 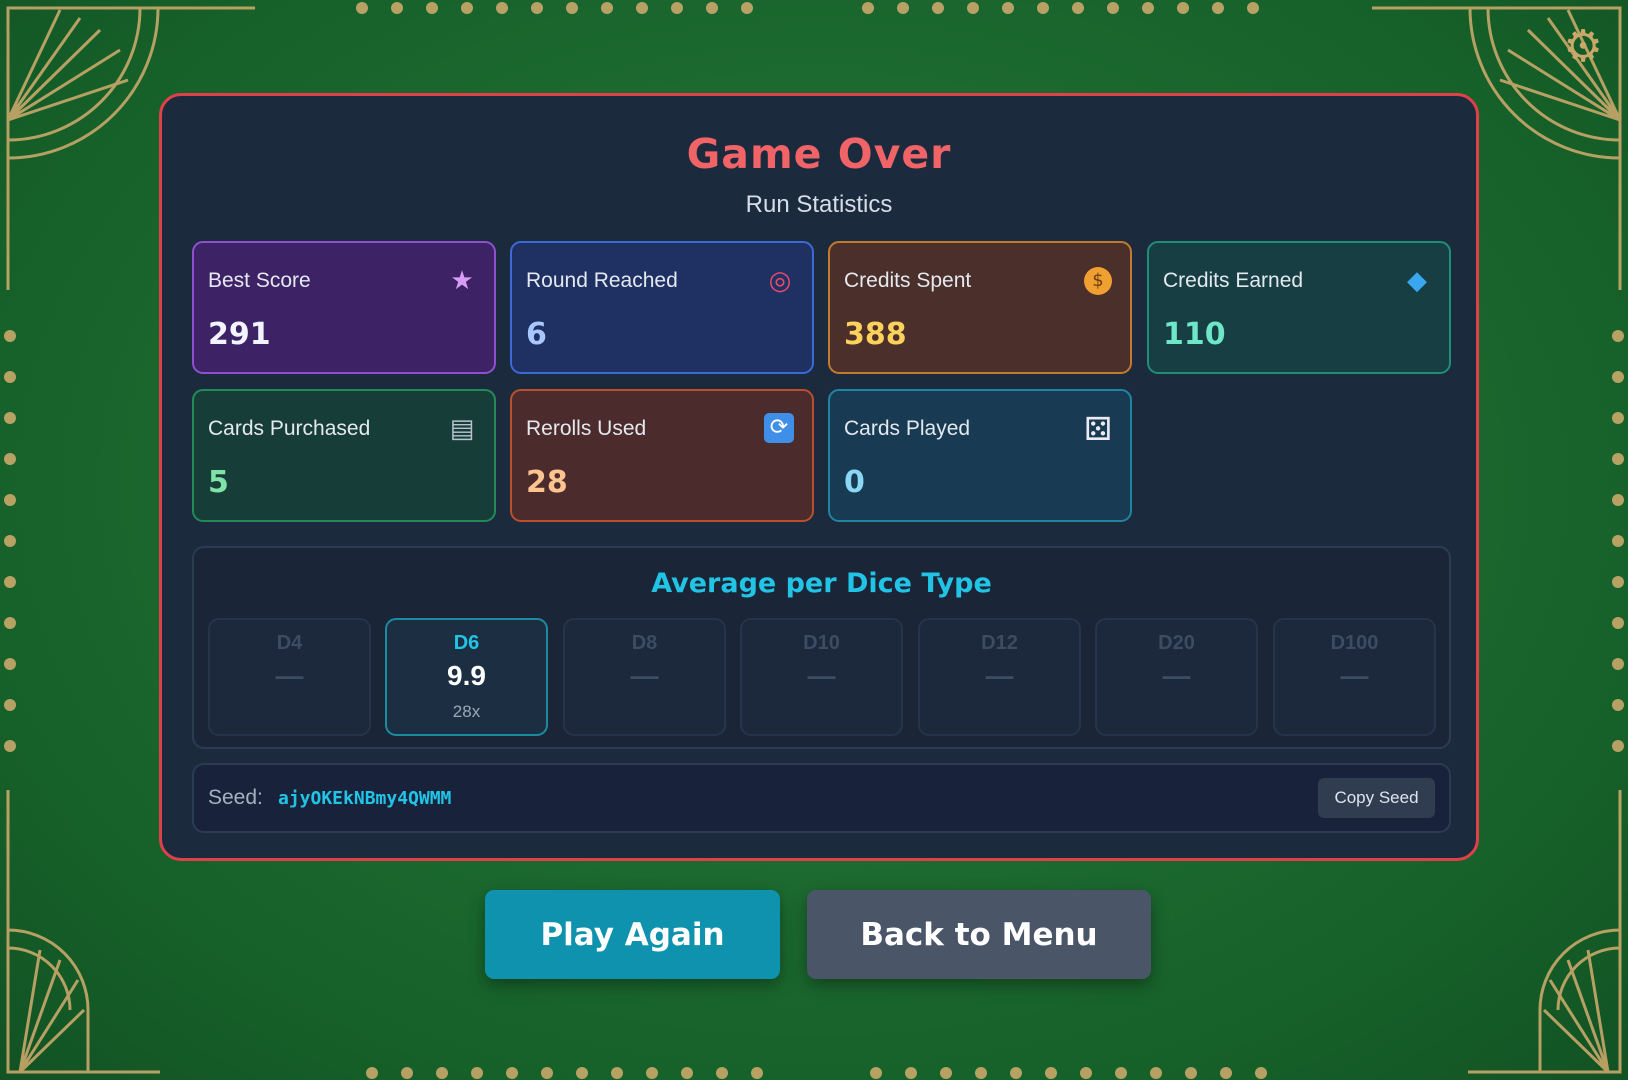 What do you see at coordinates (344, 455) in the screenshot?
I see `stat-card-cards-purchased: Cards Purchased ▤ 5` at bounding box center [344, 455].